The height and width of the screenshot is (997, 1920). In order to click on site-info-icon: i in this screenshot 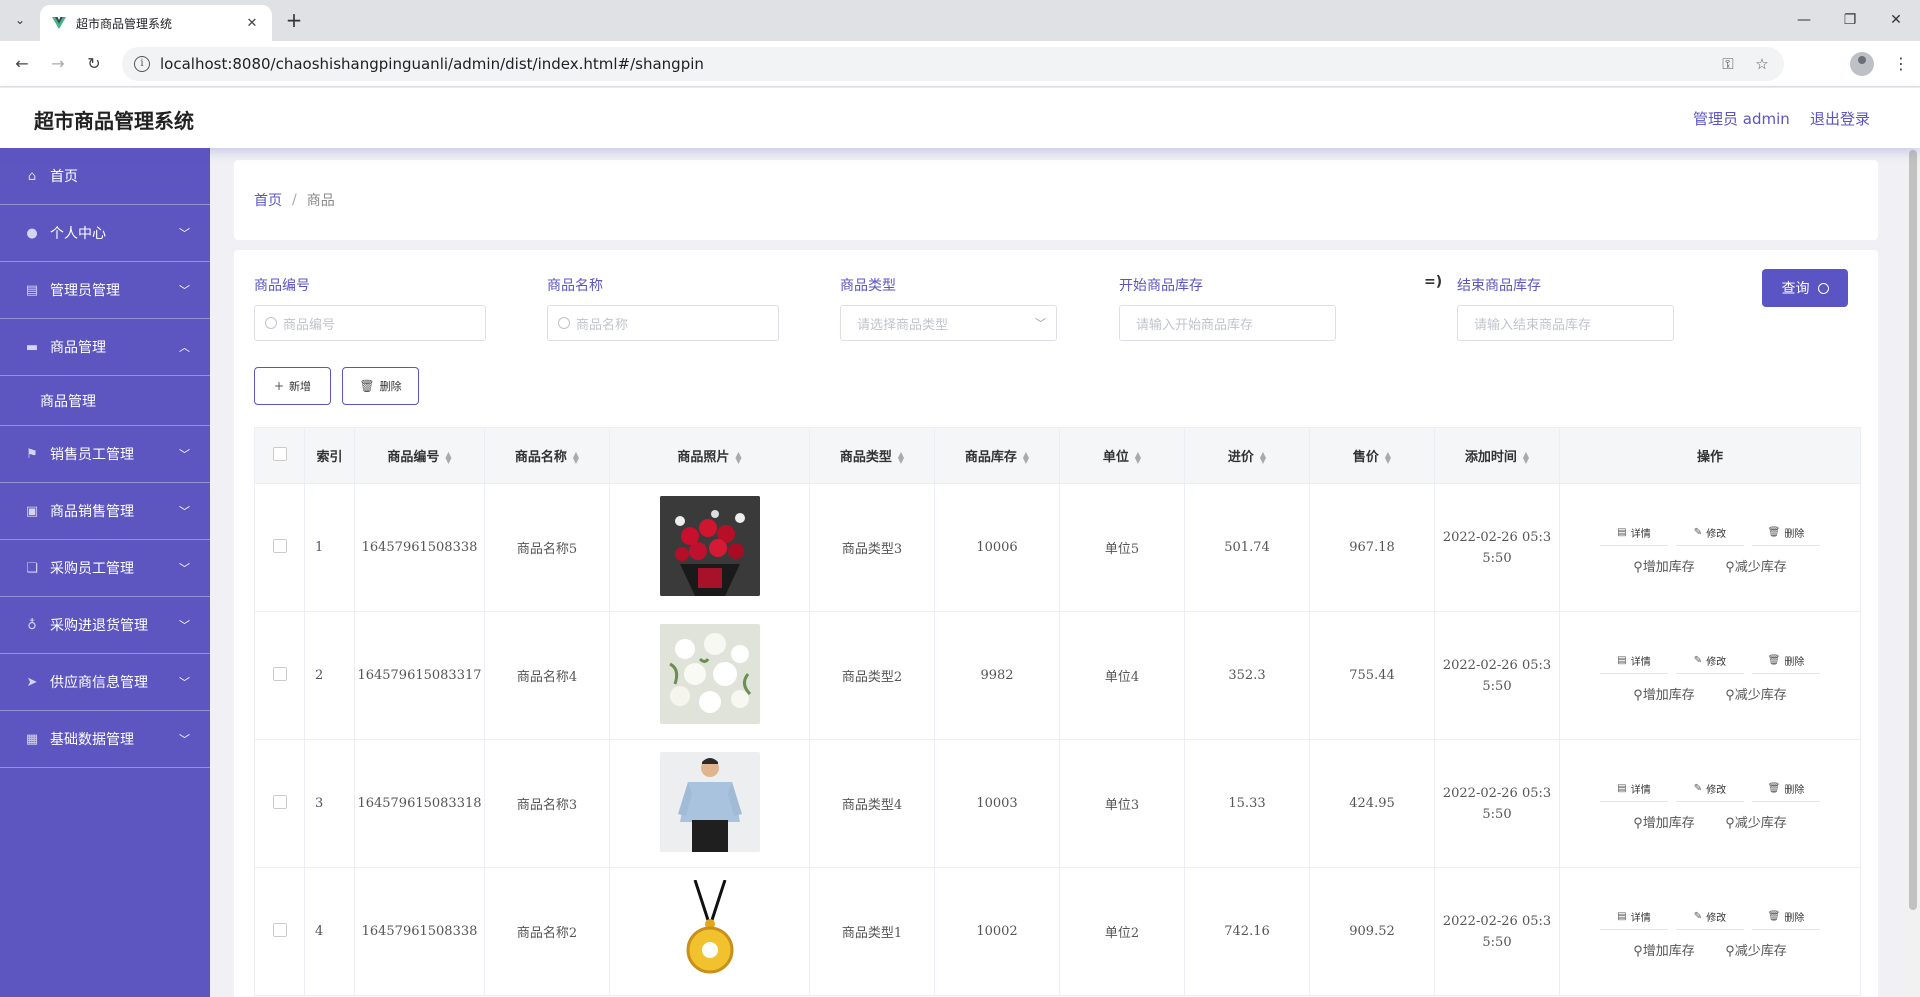, I will do `click(142, 64)`.